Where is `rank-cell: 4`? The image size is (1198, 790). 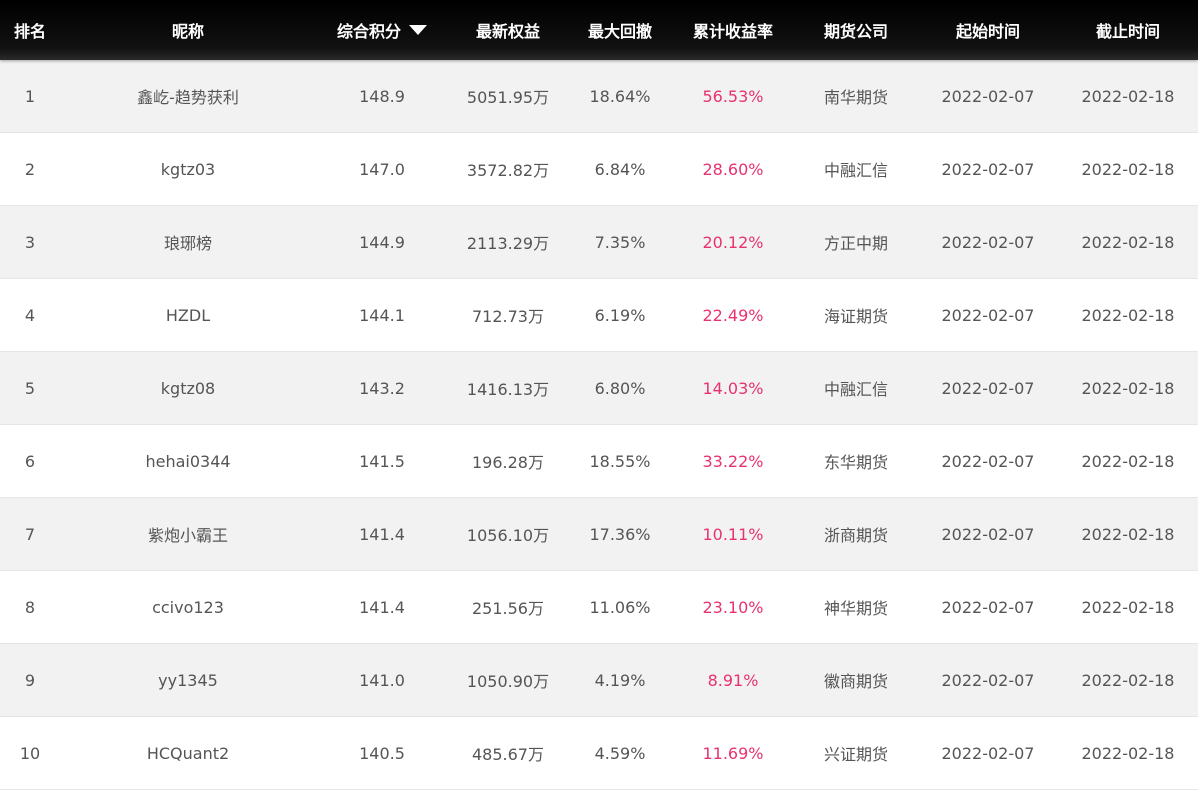
rank-cell: 4 is located at coordinates (30, 315).